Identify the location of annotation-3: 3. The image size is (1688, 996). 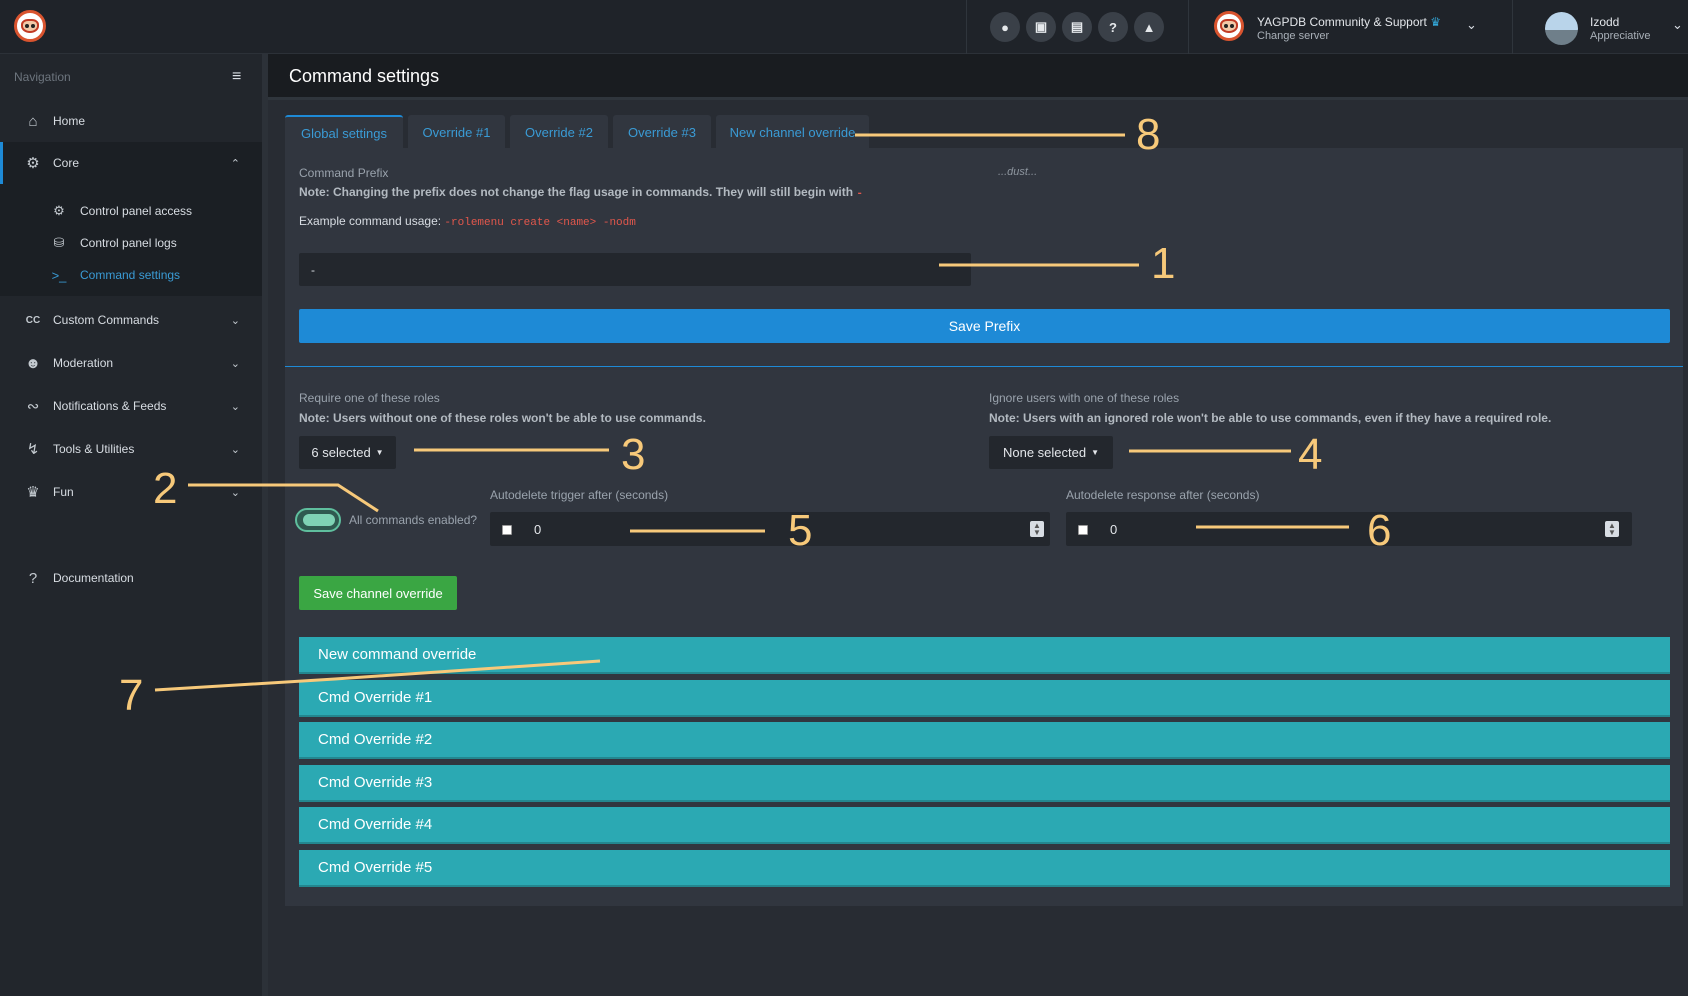
(633, 454).